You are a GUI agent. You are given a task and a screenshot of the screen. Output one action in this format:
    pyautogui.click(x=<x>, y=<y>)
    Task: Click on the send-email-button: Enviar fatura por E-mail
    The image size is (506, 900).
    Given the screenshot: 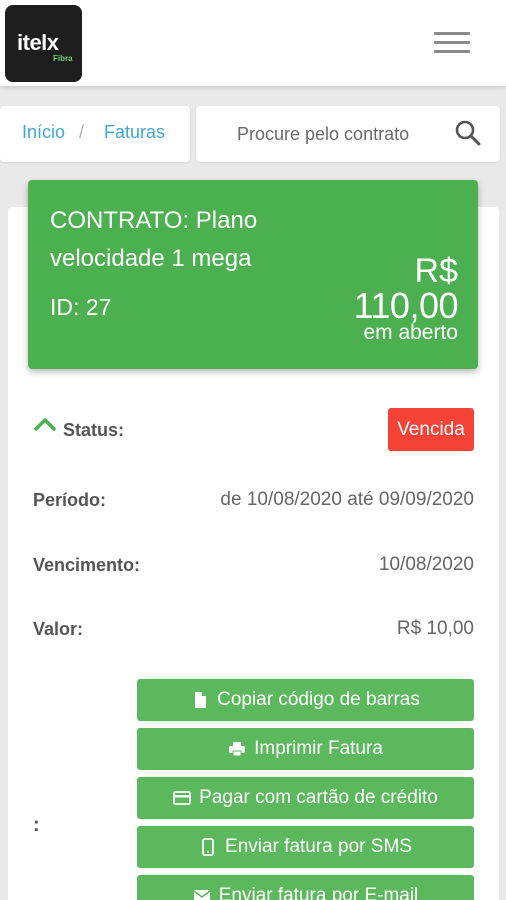 What is the action you would take?
    pyautogui.click(x=305, y=887)
    